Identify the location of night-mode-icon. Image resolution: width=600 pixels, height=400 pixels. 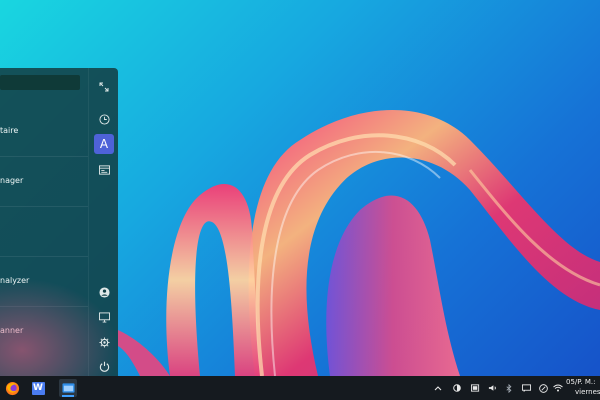
(457, 388).